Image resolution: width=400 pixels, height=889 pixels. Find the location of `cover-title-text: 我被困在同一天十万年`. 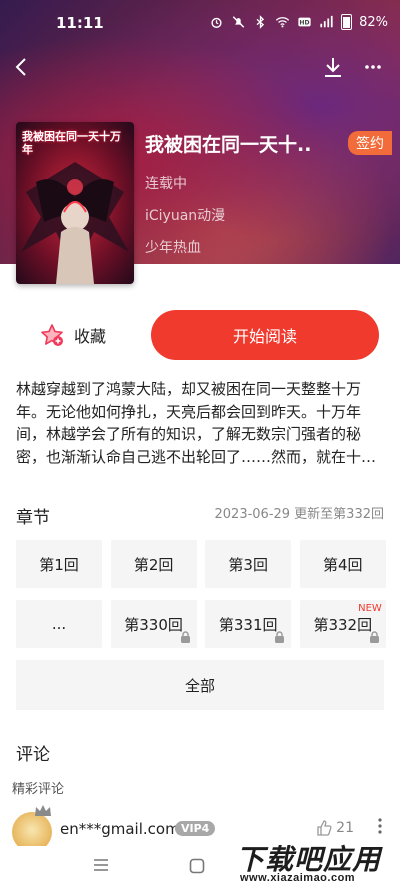

cover-title-text: 我被困在同一天十万年 is located at coordinates (71, 143).